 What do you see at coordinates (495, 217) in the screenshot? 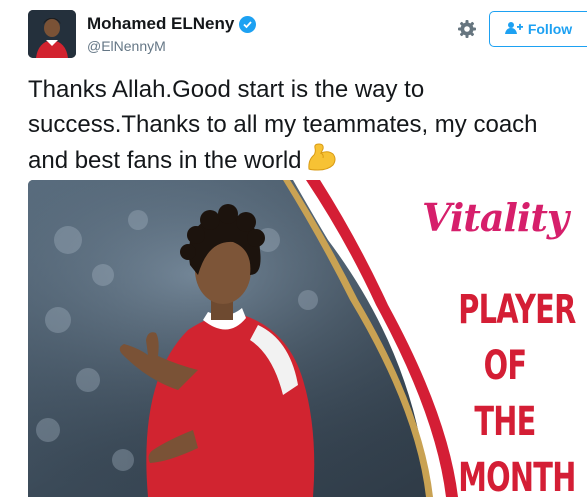
I see `vitality-logo: Vitality` at bounding box center [495, 217].